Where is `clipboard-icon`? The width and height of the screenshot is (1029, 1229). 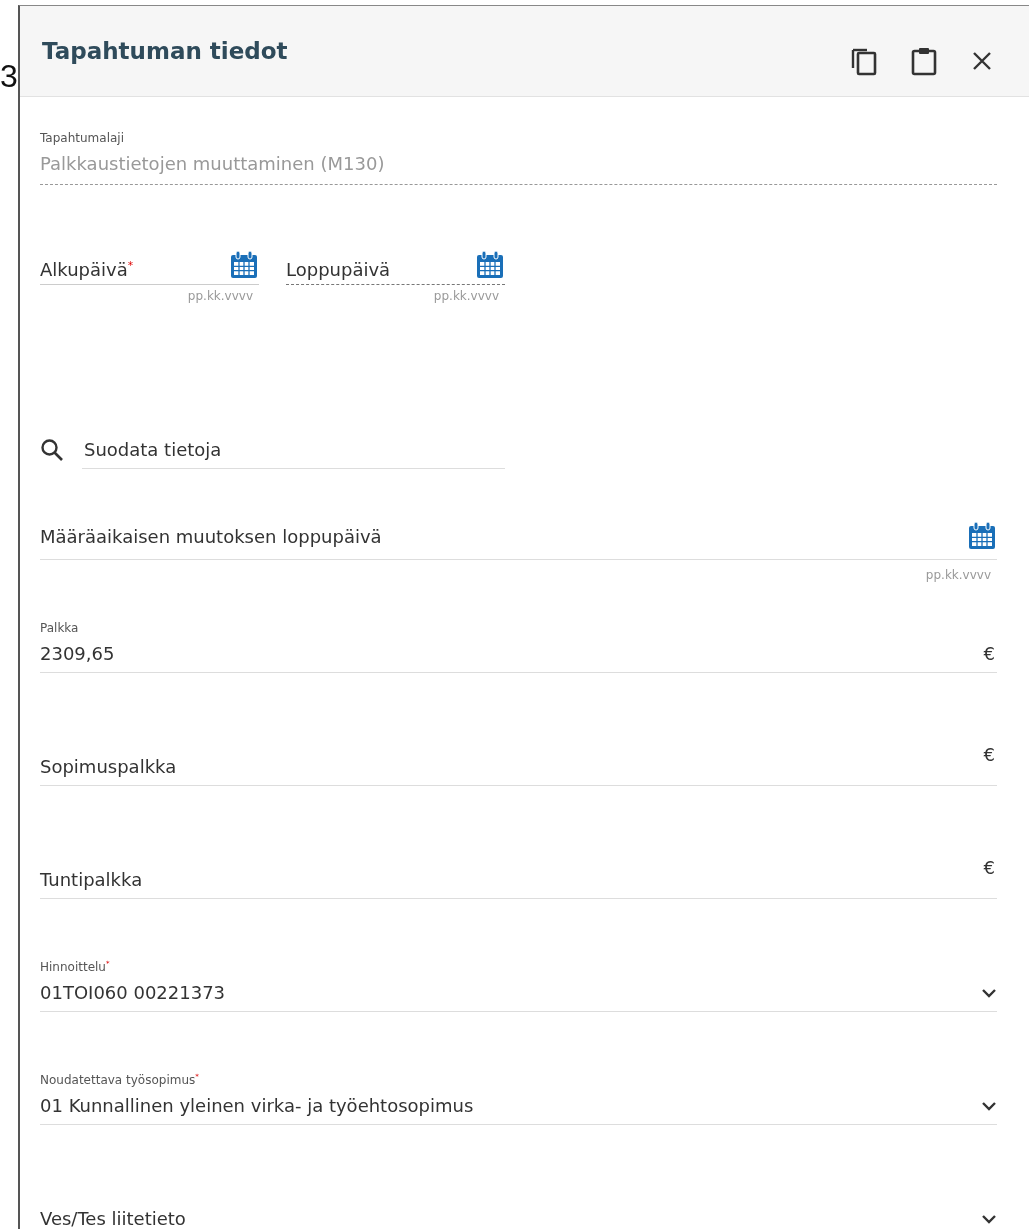
clipboard-icon is located at coordinates (924, 61).